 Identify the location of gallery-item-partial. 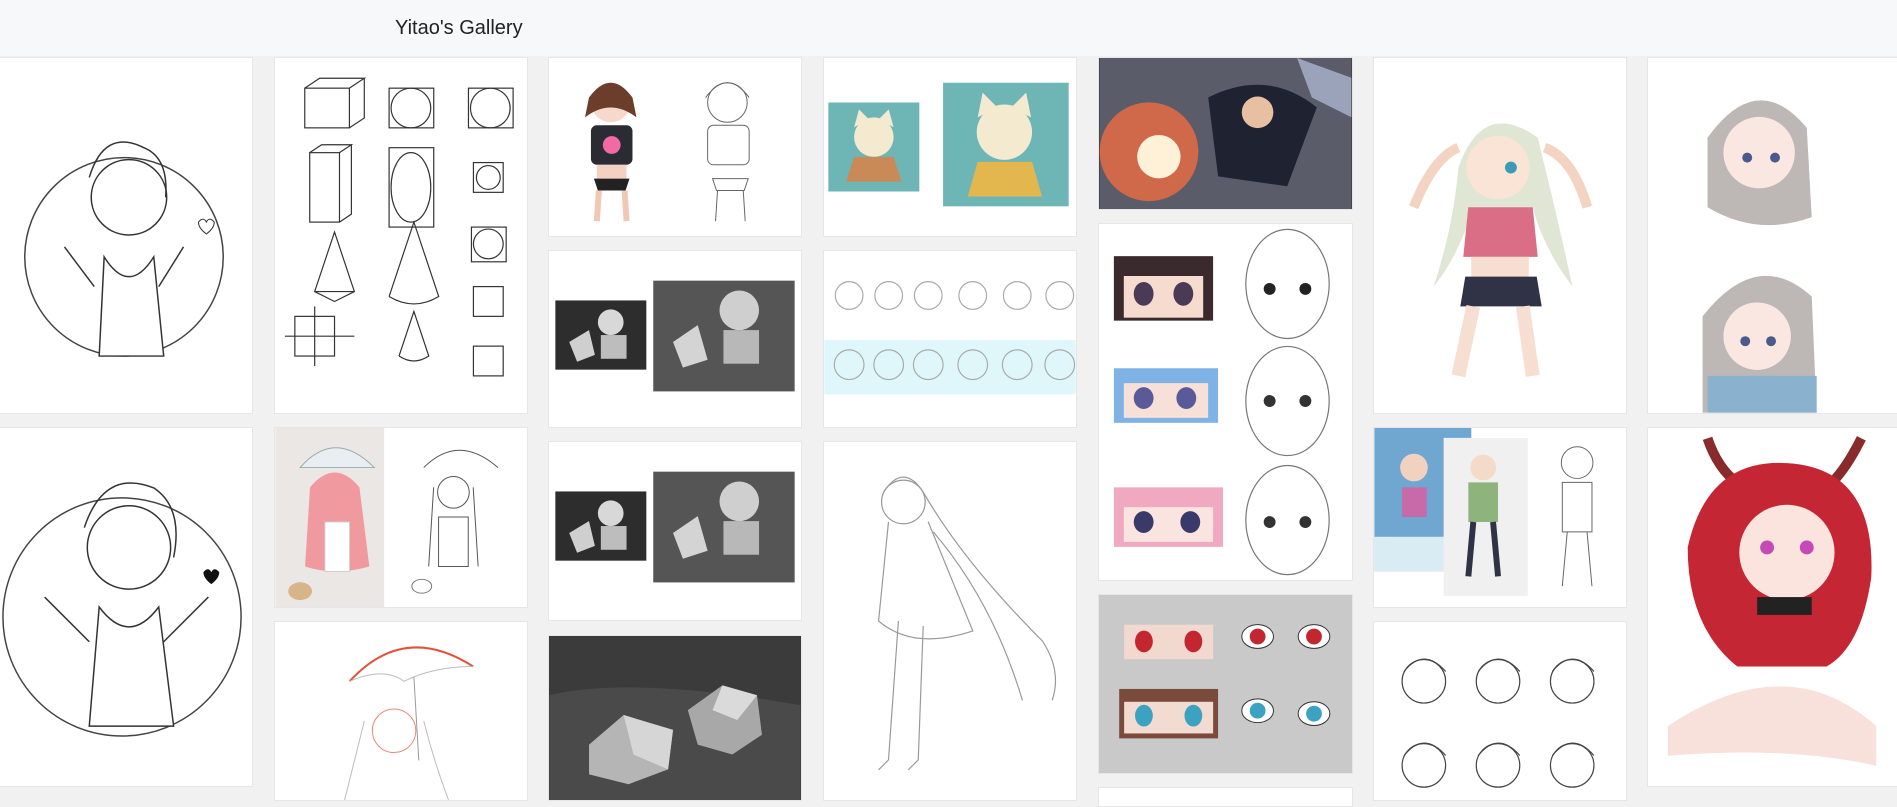
(1225, 797).